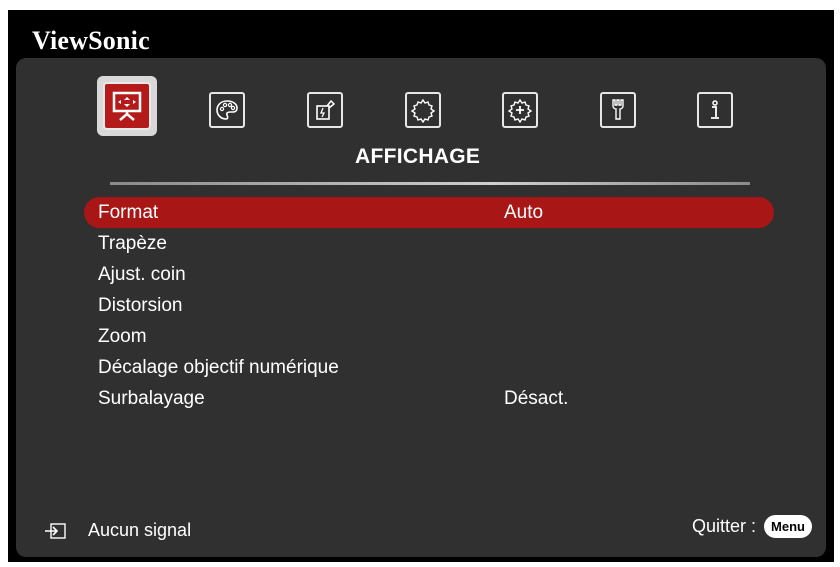  I want to click on menu-item-lens-shift: Décalage objectif numérique, so click(429, 367).